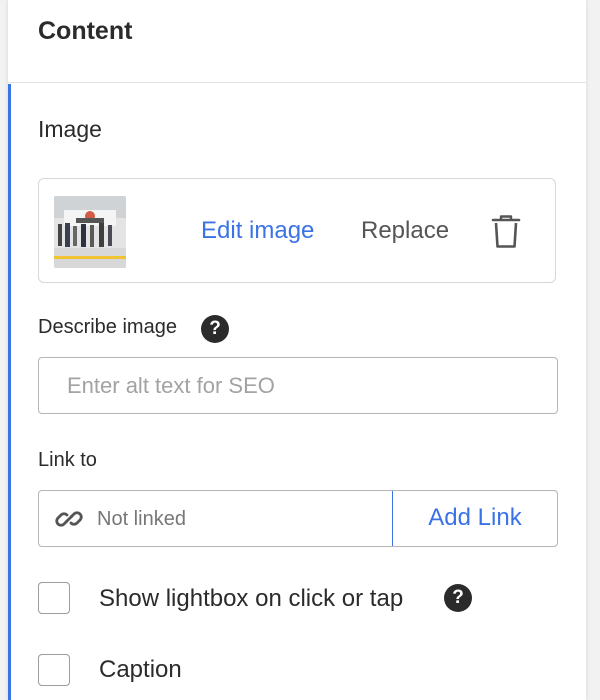  I want to click on image-card: Edit image Replace, so click(297, 230).